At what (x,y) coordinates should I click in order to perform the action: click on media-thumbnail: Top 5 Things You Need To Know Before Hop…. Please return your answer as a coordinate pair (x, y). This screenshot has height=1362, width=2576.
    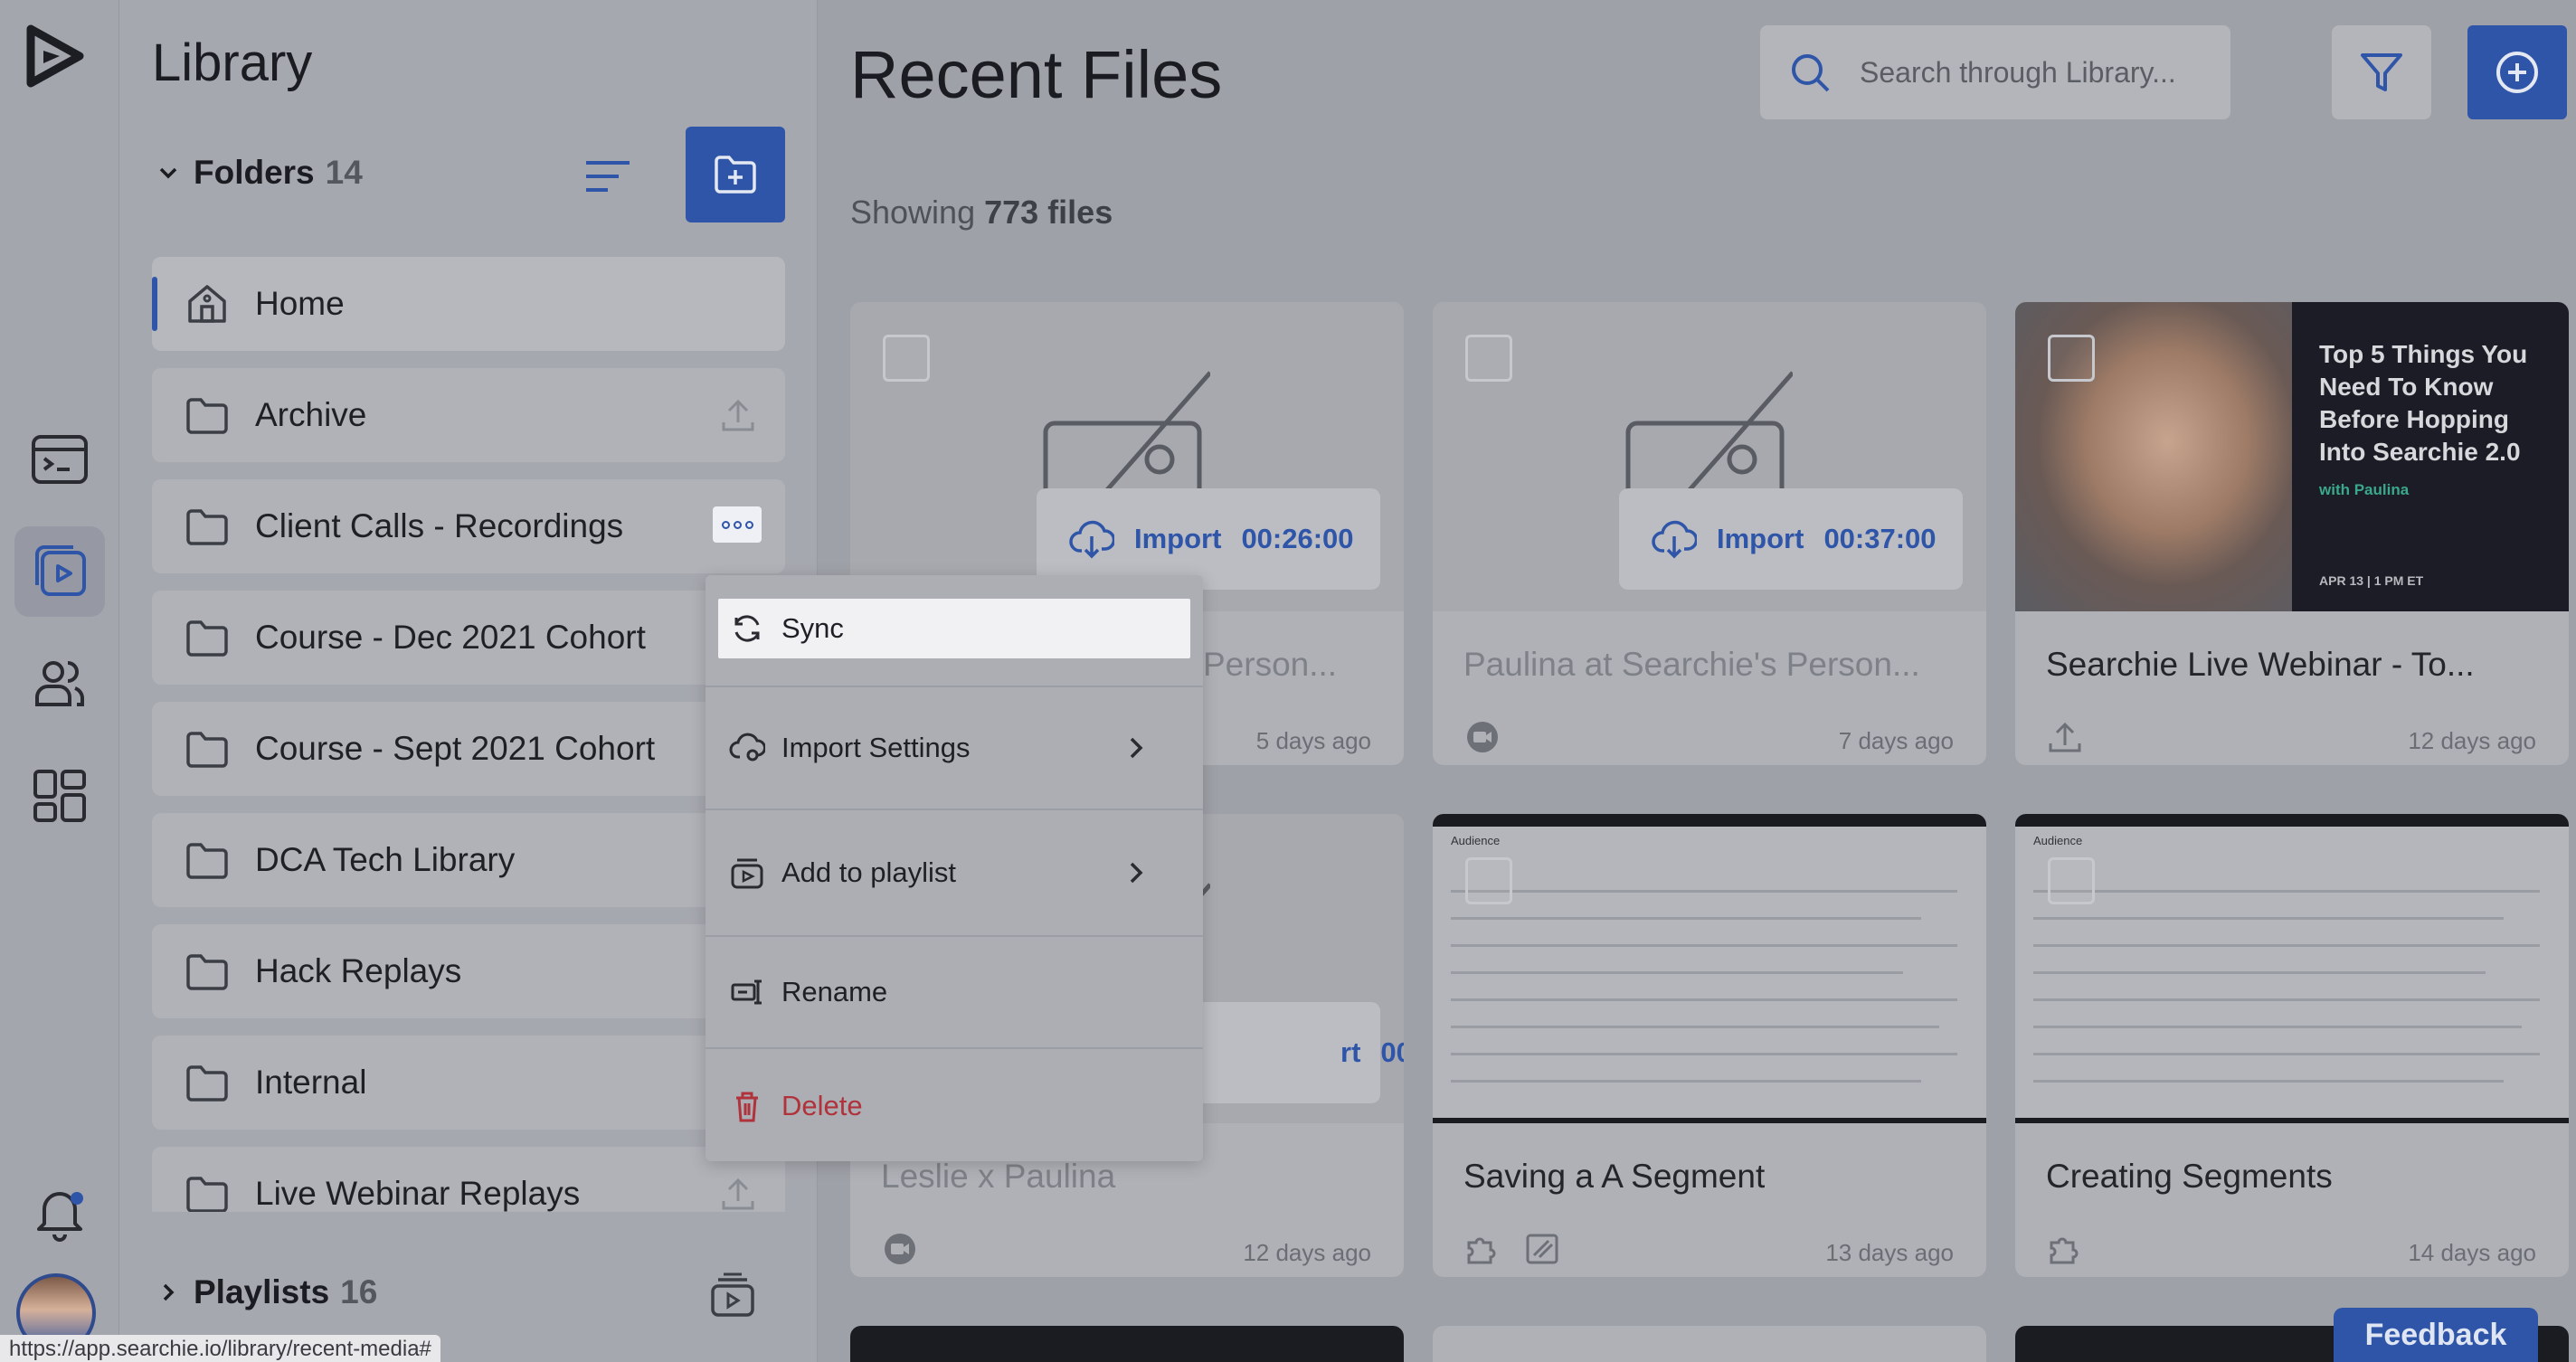
    Looking at the image, I should click on (2292, 456).